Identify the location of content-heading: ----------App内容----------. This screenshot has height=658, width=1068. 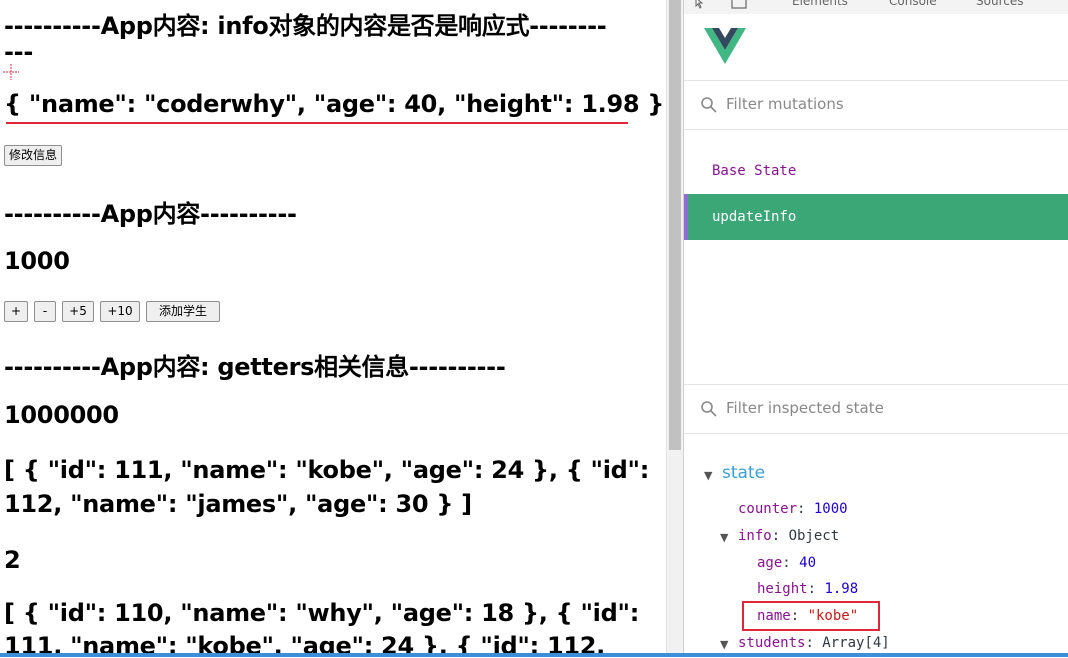
(150, 214).